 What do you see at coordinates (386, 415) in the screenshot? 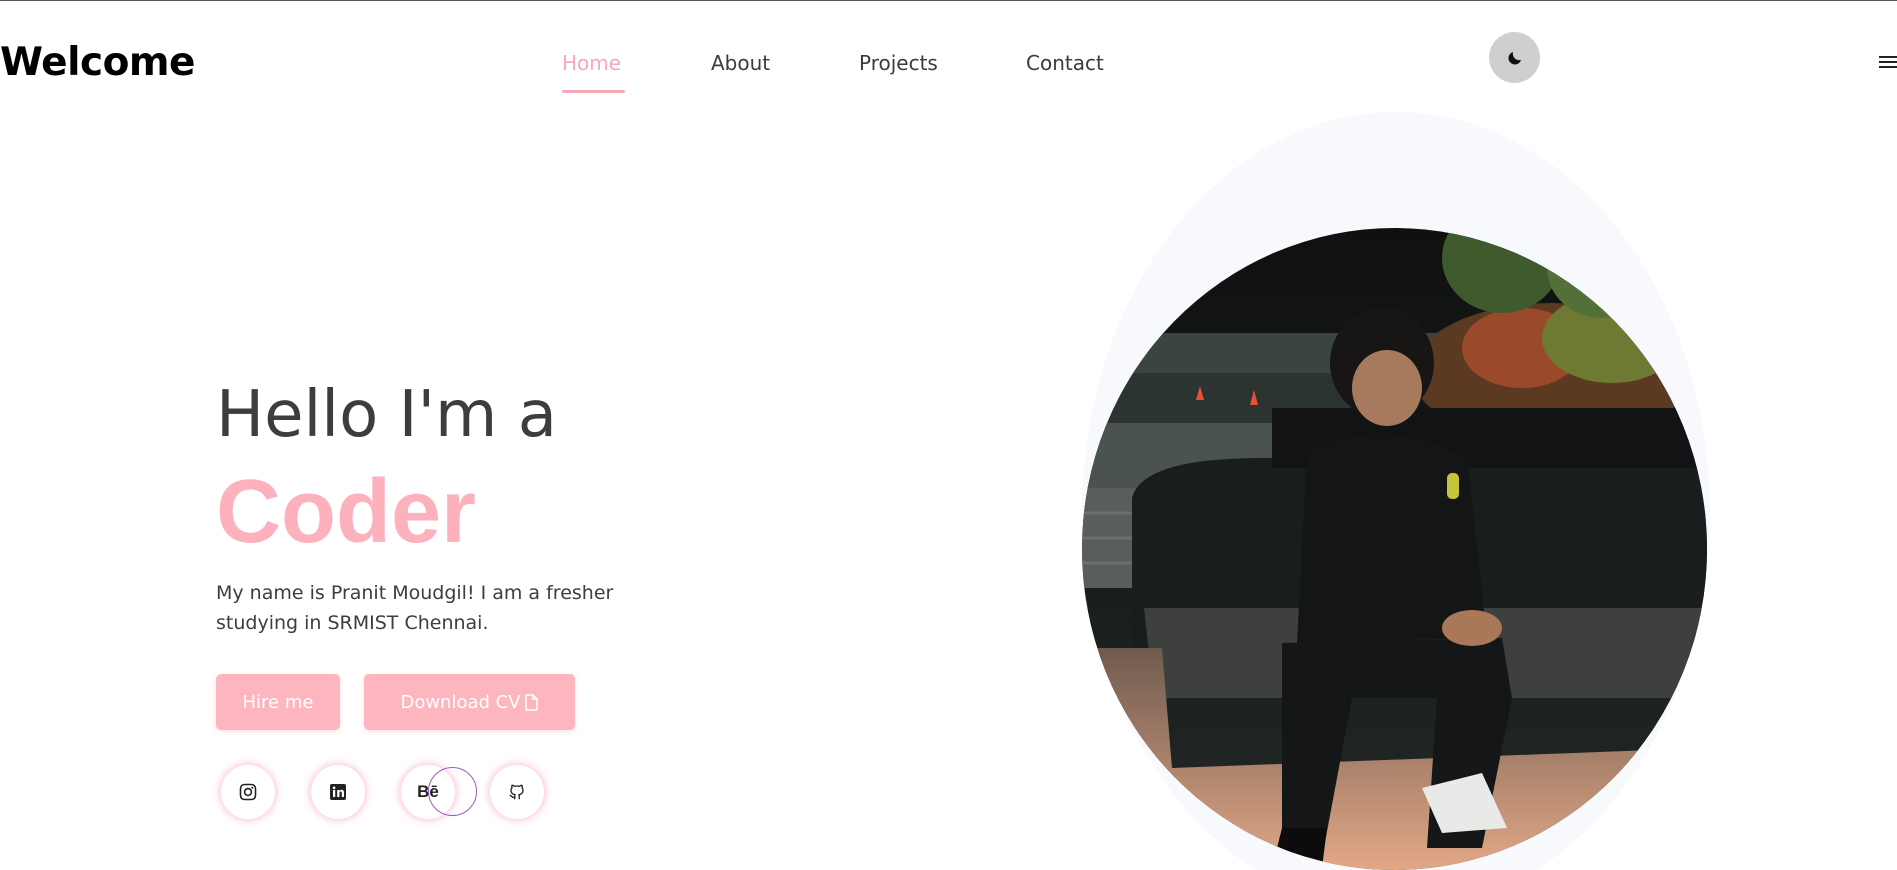
I see `hero-greeting: Hello I'm a` at bounding box center [386, 415].